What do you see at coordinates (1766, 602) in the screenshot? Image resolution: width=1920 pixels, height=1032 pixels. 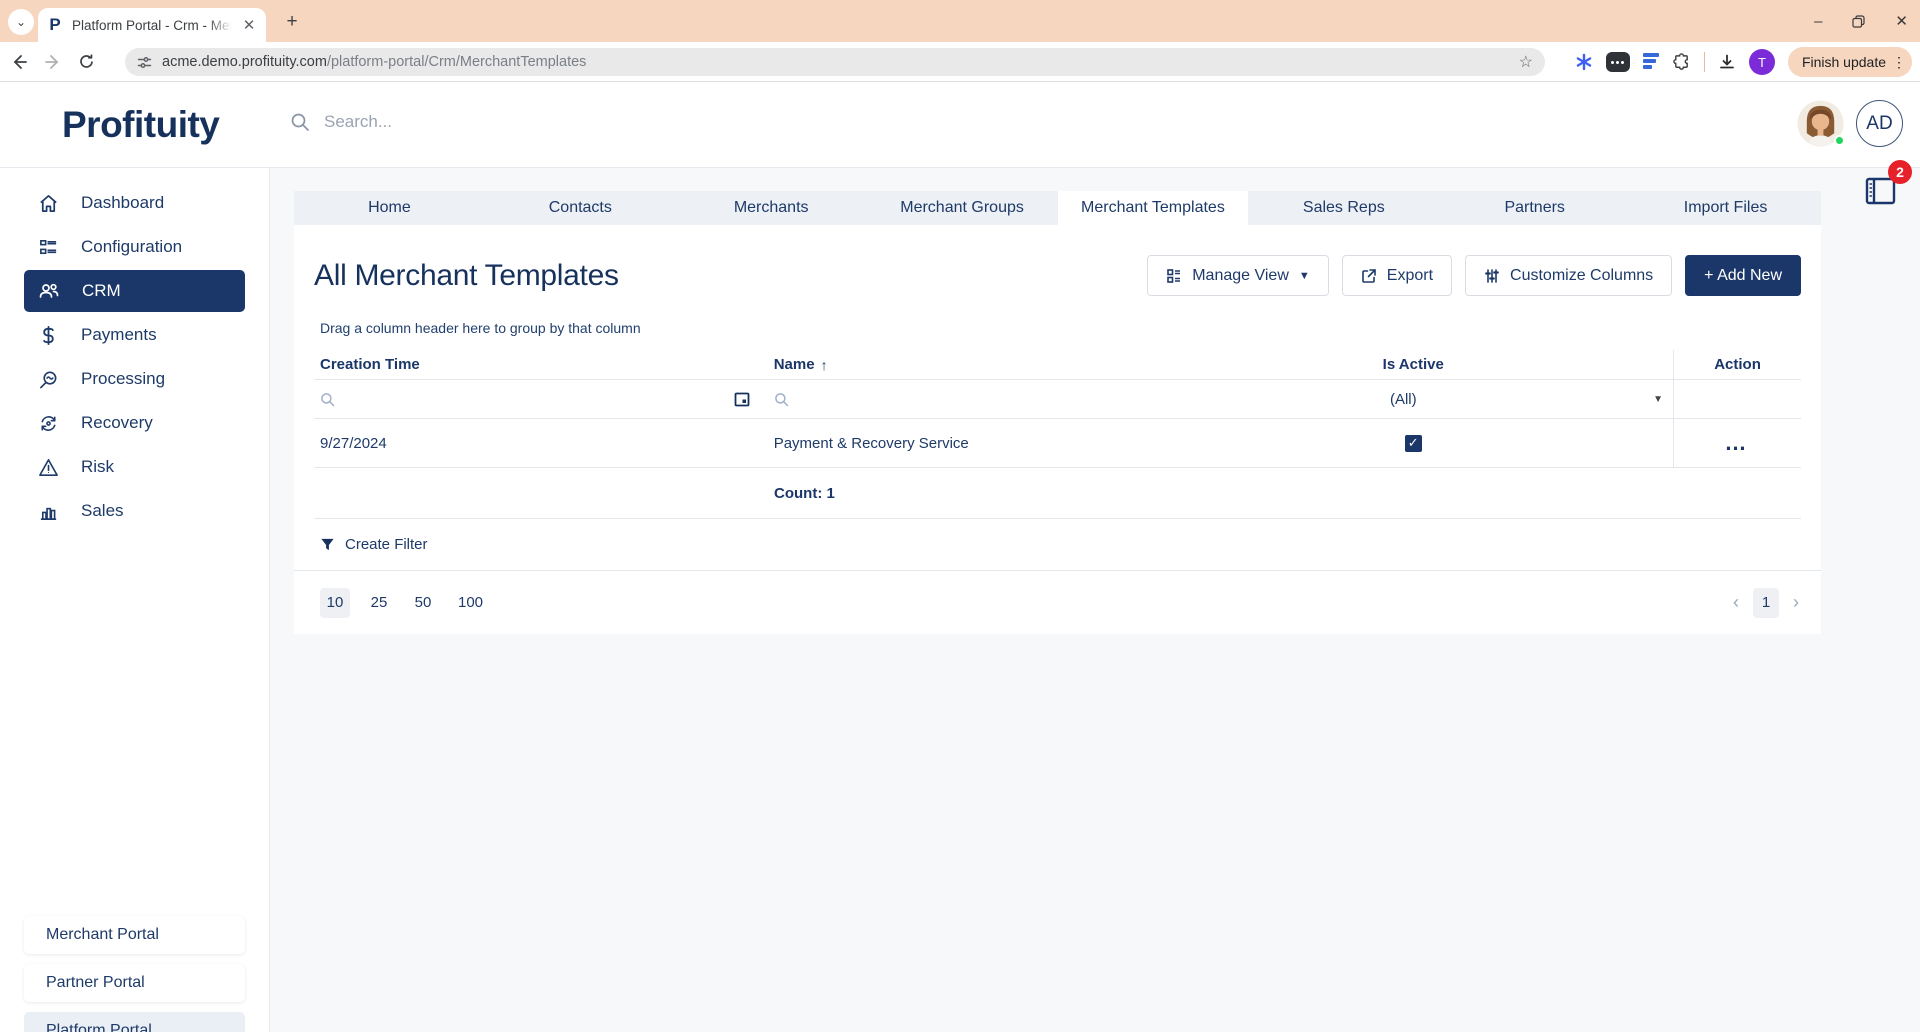 I see `current-page: 1` at bounding box center [1766, 602].